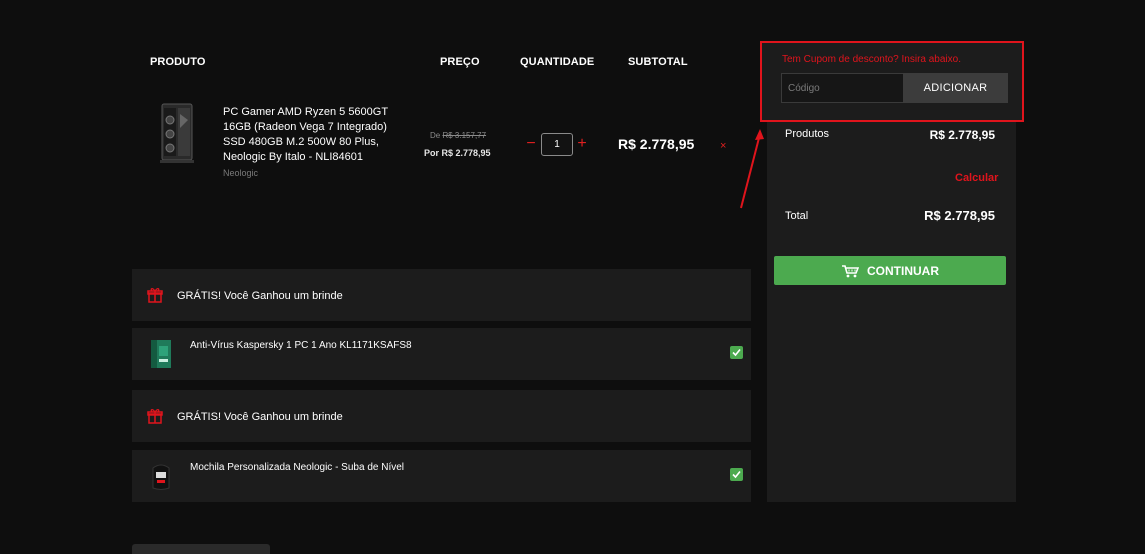 This screenshot has height=554, width=1145. What do you see at coordinates (656, 144) in the screenshot?
I see `item-subtotal: R$ 2.778,95` at bounding box center [656, 144].